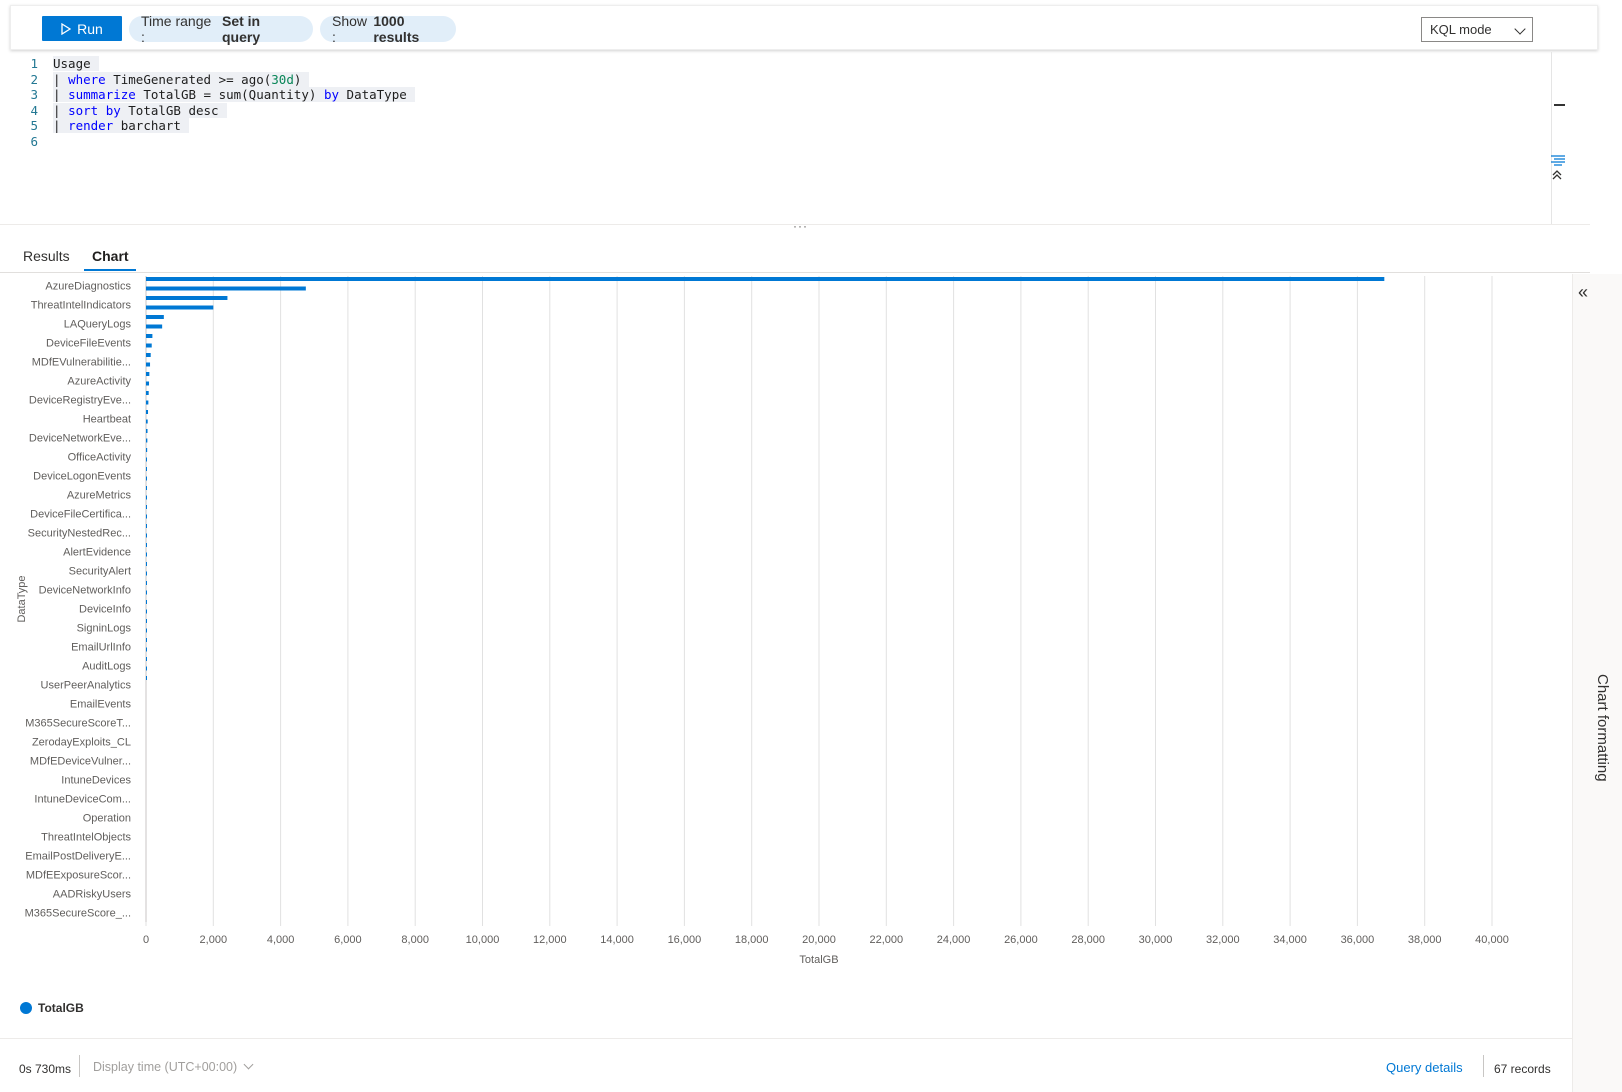  I want to click on code-token: TotalGB desc, so click(169, 110).